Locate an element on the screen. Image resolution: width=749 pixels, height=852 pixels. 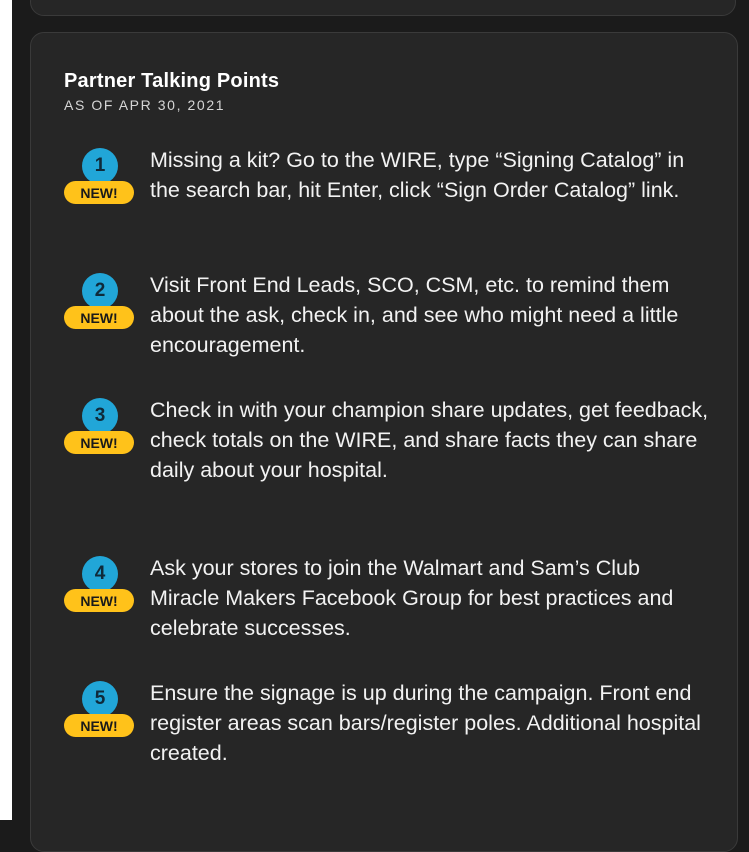
panel-title: Partner Talking Points is located at coordinates (172, 81).